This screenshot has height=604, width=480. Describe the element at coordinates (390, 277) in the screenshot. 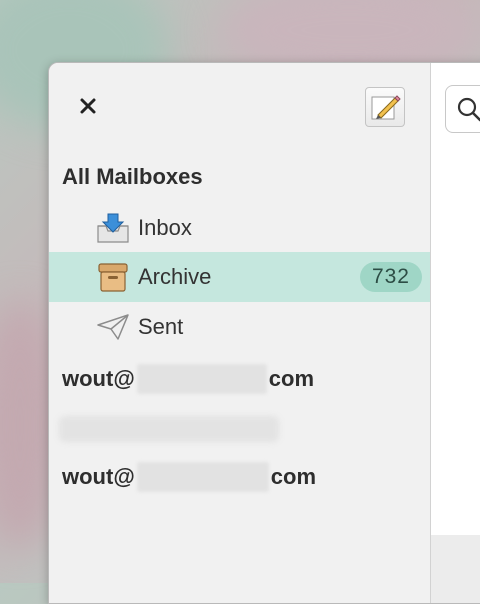

I see `unread-count-badge: 732` at that location.